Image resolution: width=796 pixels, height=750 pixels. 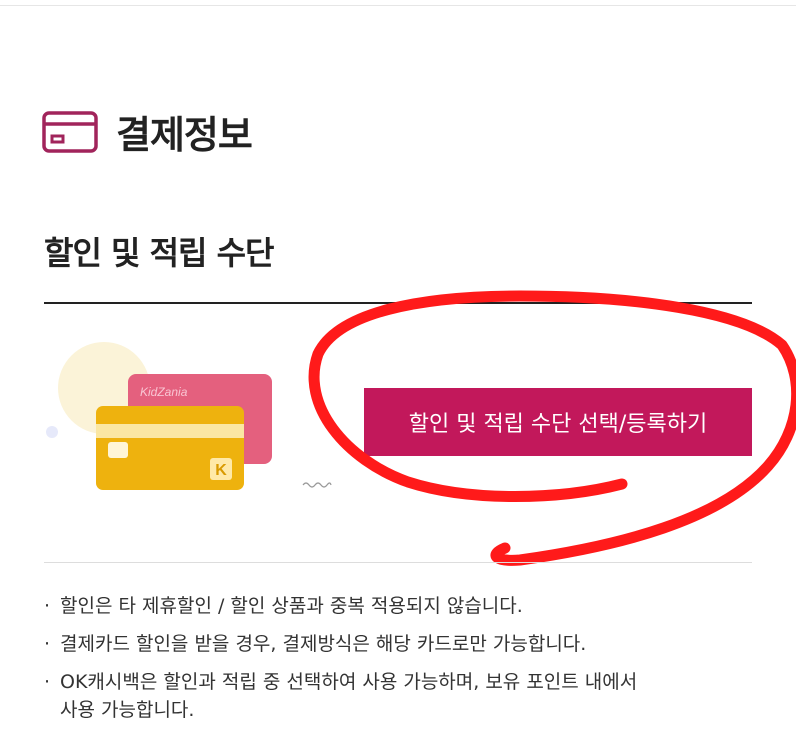 I want to click on squiggle-decoration, so click(x=317, y=485).